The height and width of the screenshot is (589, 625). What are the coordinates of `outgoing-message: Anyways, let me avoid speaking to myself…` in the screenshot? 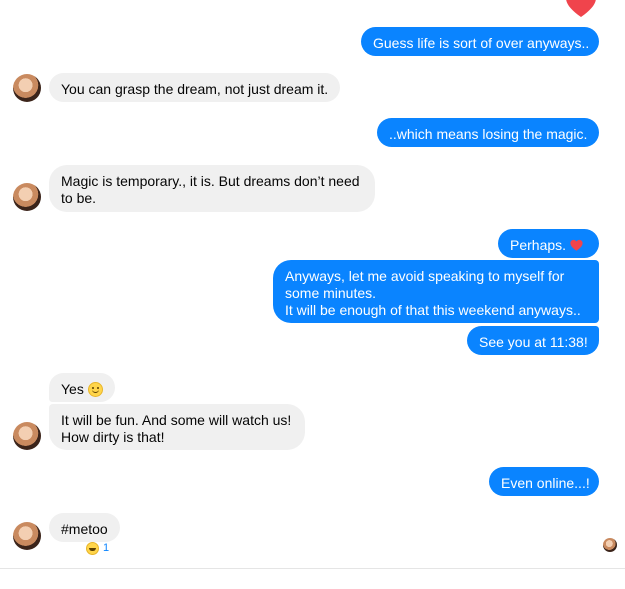 It's located at (436, 291).